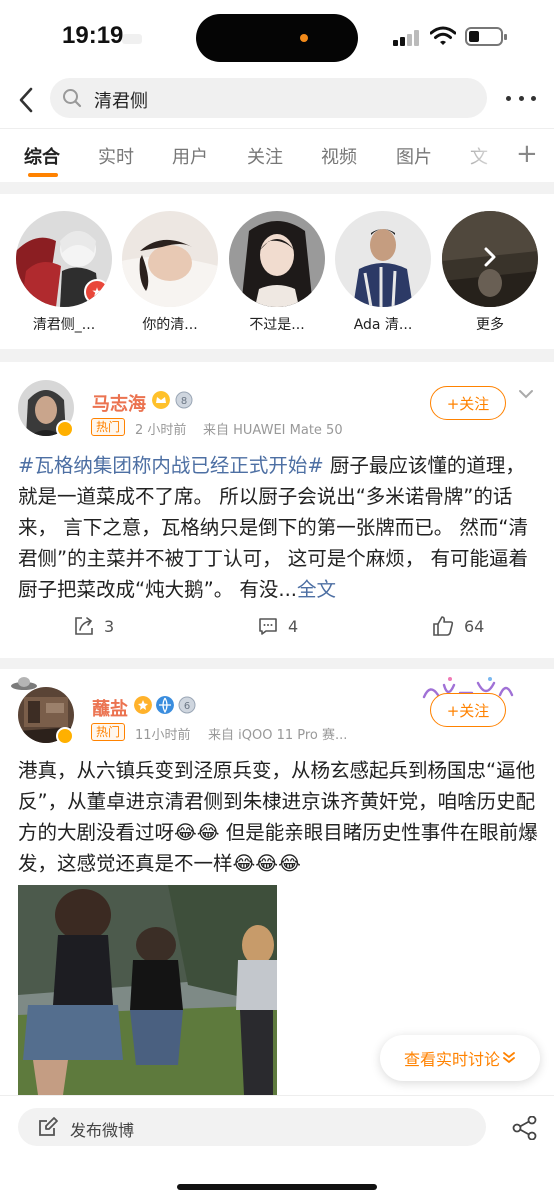  Describe the element at coordinates (171, 465) in the screenshot. I see `topic-link: #瓦格纳集团称内战已经正式开始#` at that location.